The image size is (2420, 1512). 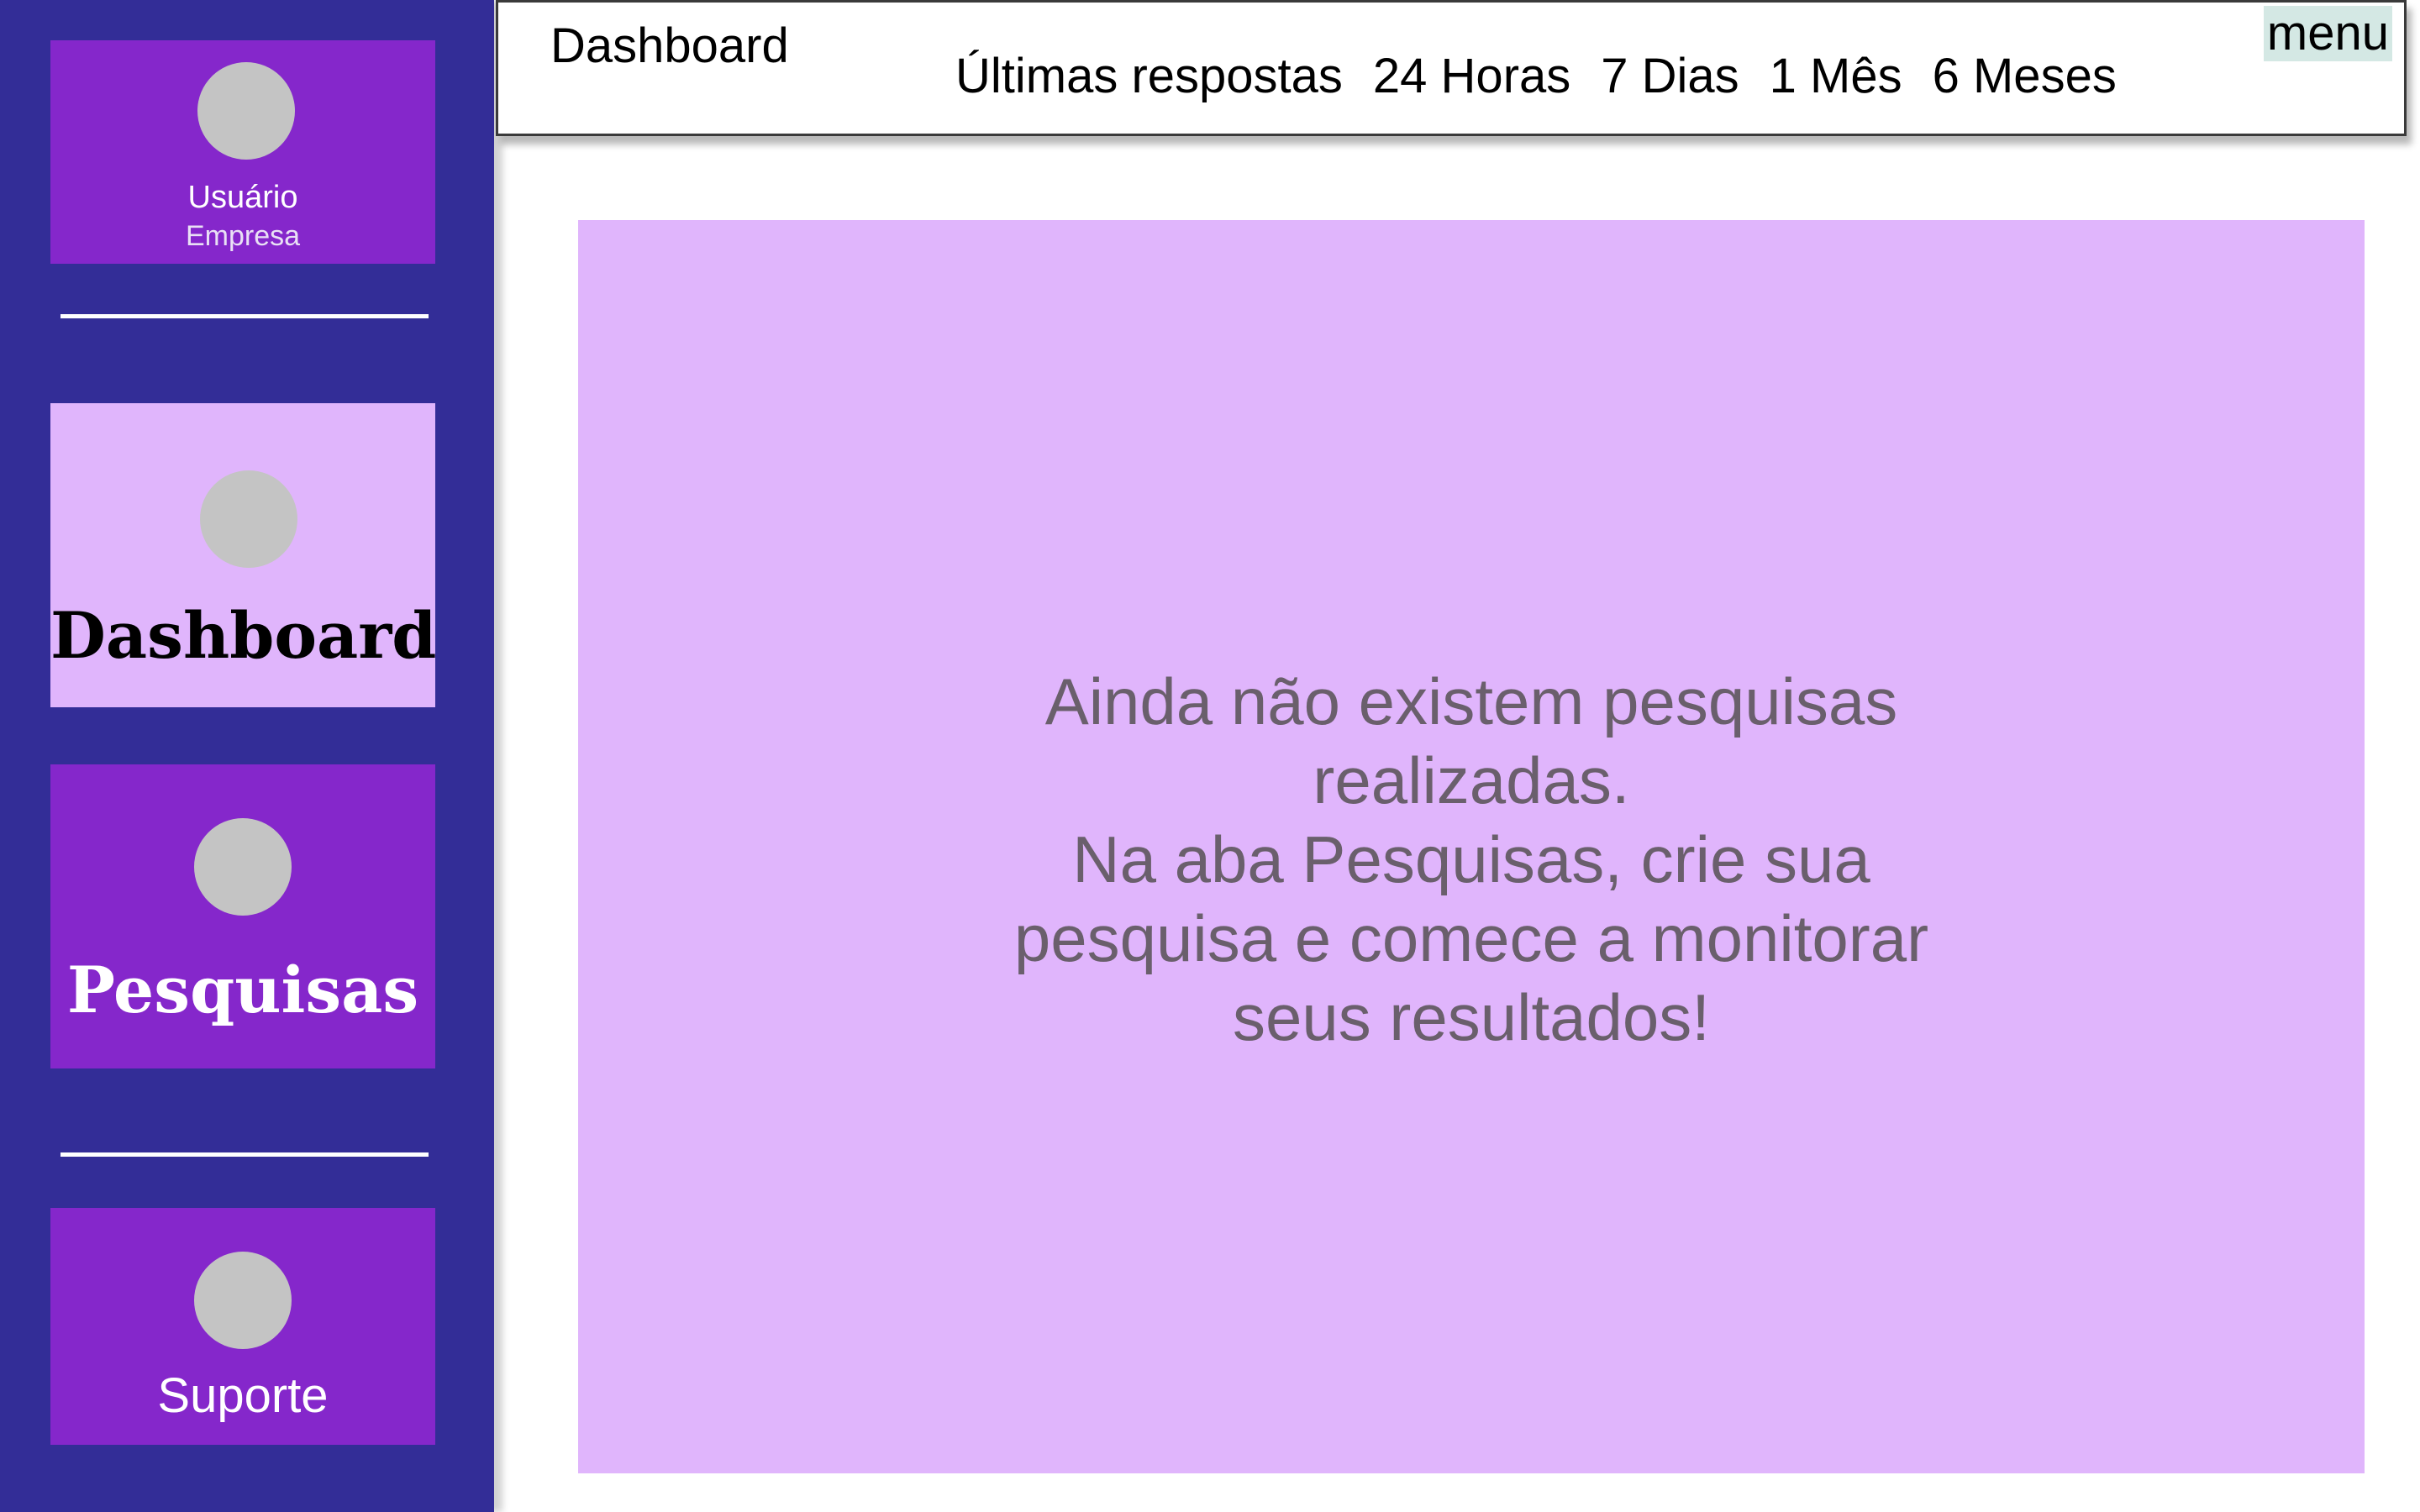 What do you see at coordinates (243, 1300) in the screenshot?
I see `suporte-icon` at bounding box center [243, 1300].